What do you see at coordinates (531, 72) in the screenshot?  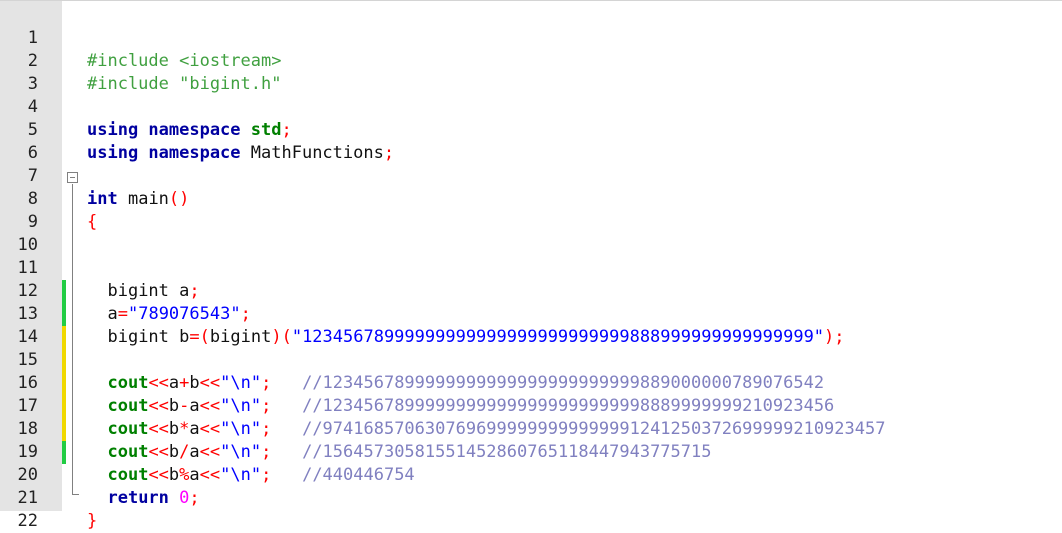 I see `code-line-3: 3` at bounding box center [531, 72].